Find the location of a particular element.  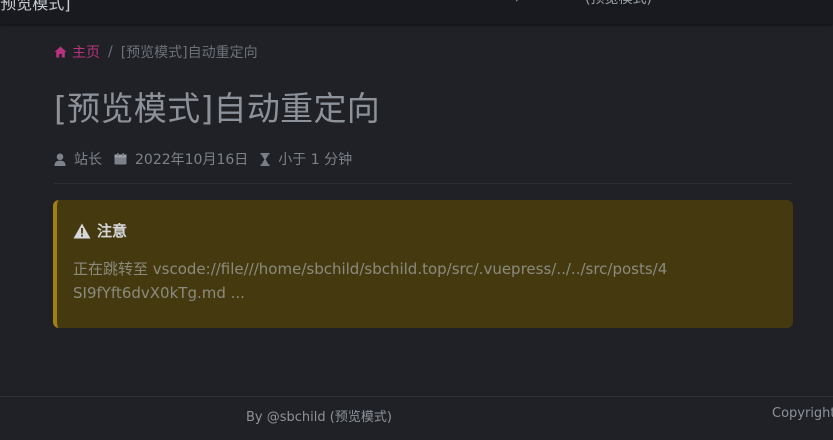

warning-icon is located at coordinates (82, 230).